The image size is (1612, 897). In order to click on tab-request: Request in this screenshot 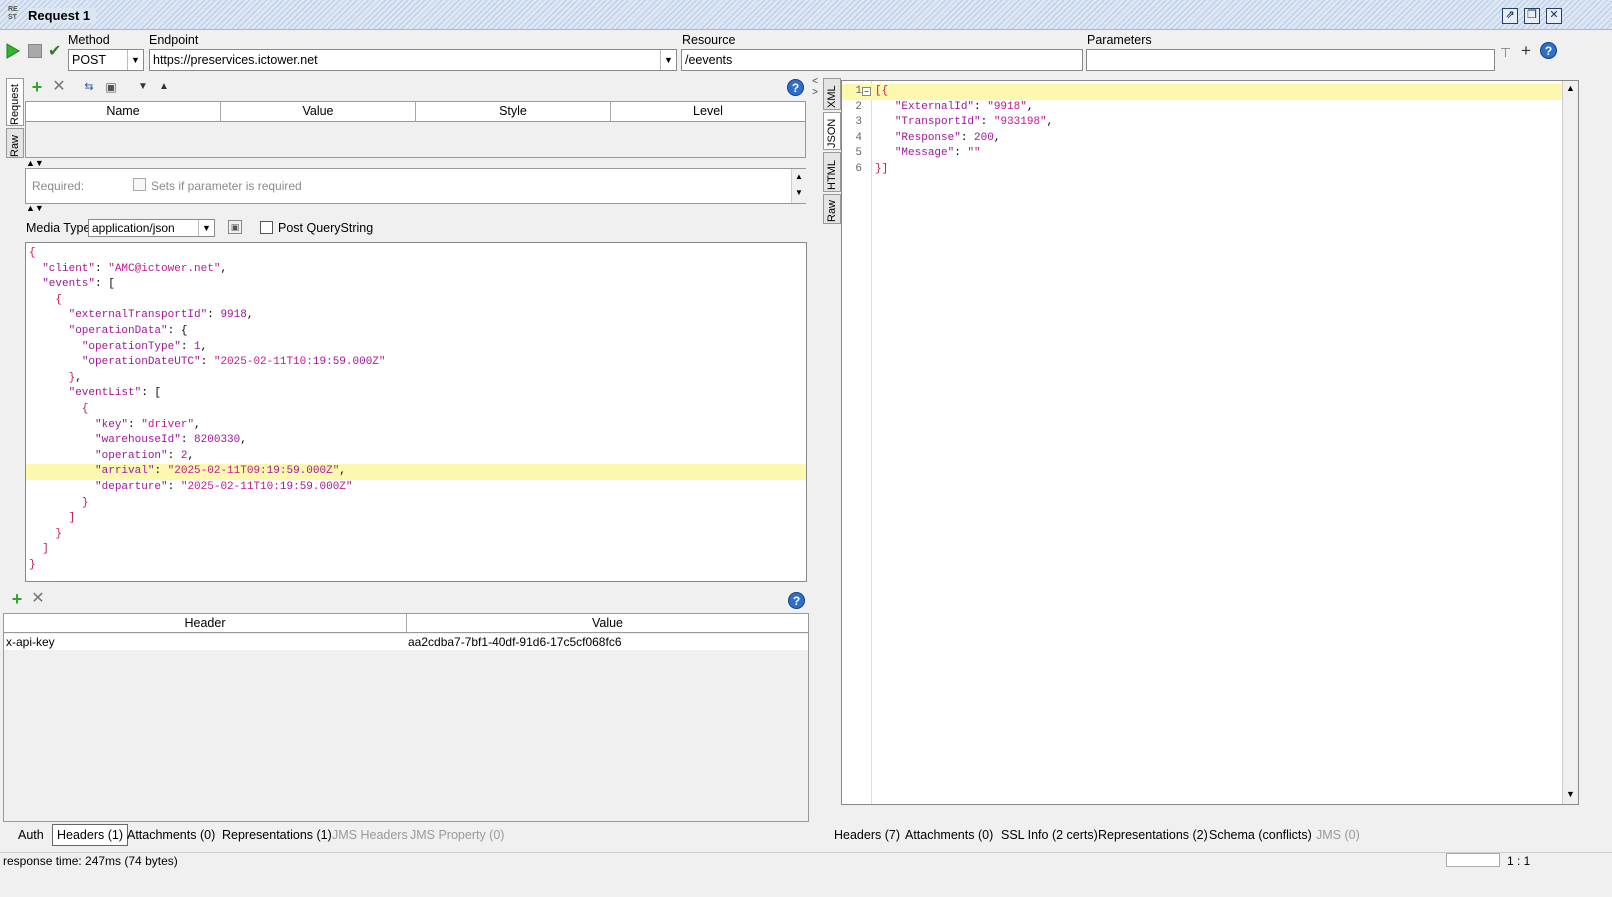, I will do `click(15, 102)`.